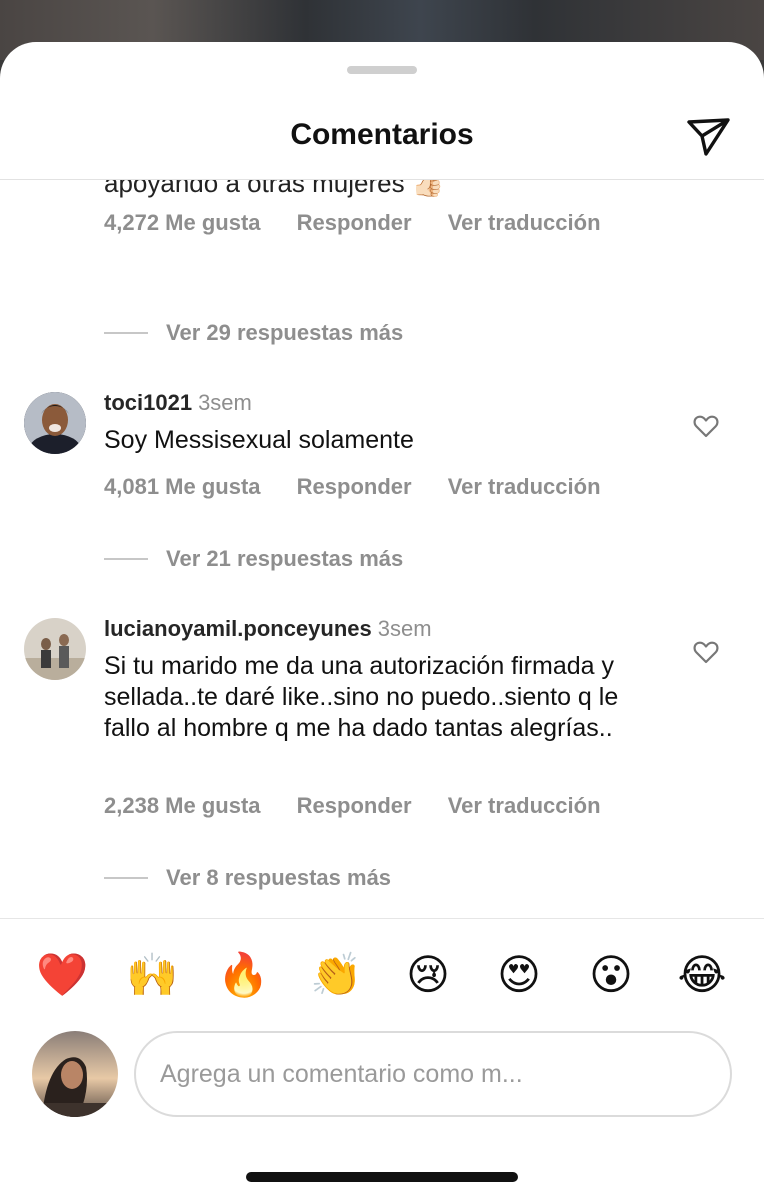 The image size is (764, 1200). I want to click on view-replies-button: Ver 21 respuestas más, so click(253, 559).